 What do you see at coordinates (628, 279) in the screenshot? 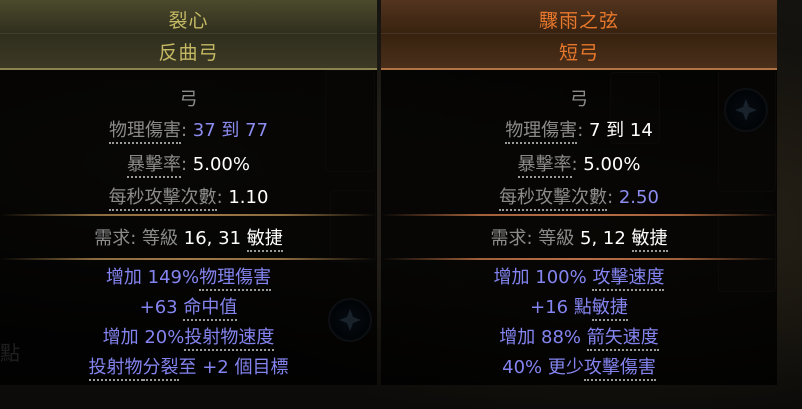
I see `mod-keyword: 攻擊速度` at bounding box center [628, 279].